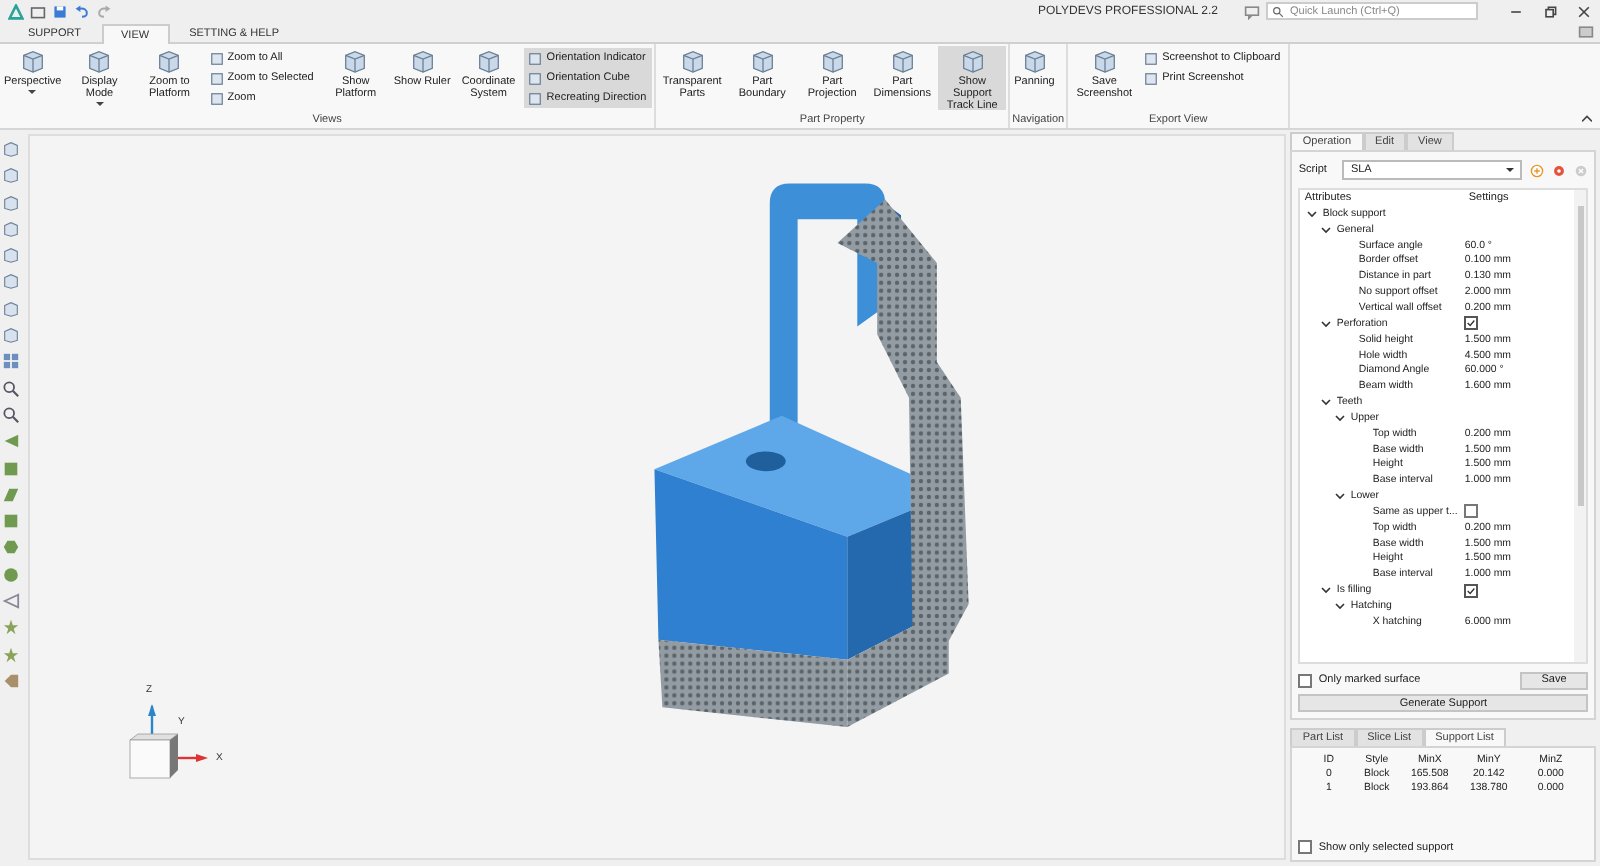 The image size is (1600, 866). Describe the element at coordinates (1537, 170) in the screenshot. I see `add-icon` at that location.